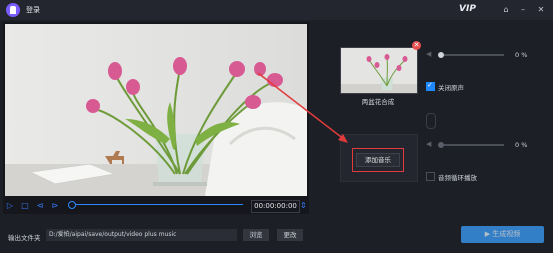  Describe the element at coordinates (430, 86) in the screenshot. I see `mute-original-checkbox` at that location.